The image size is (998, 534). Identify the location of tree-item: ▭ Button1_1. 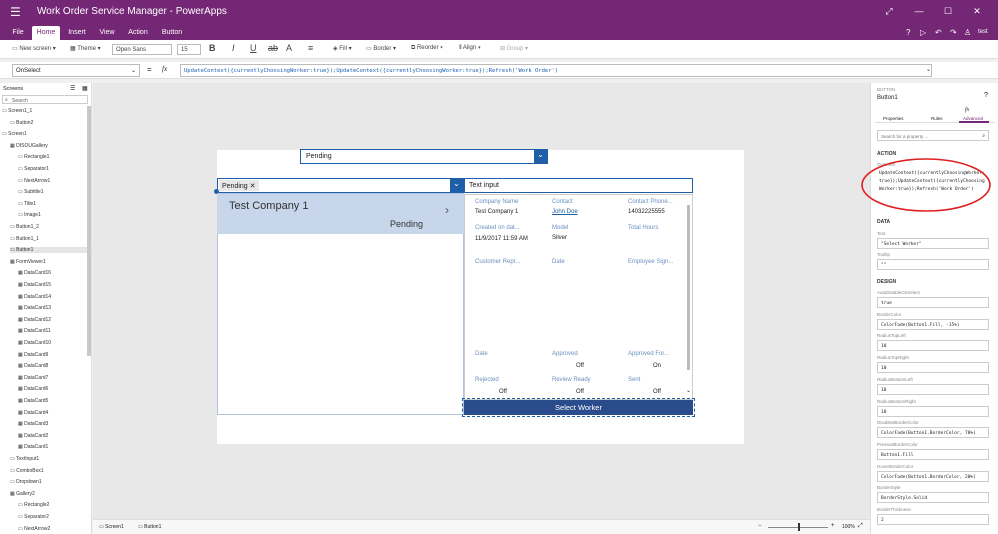
(24, 239).